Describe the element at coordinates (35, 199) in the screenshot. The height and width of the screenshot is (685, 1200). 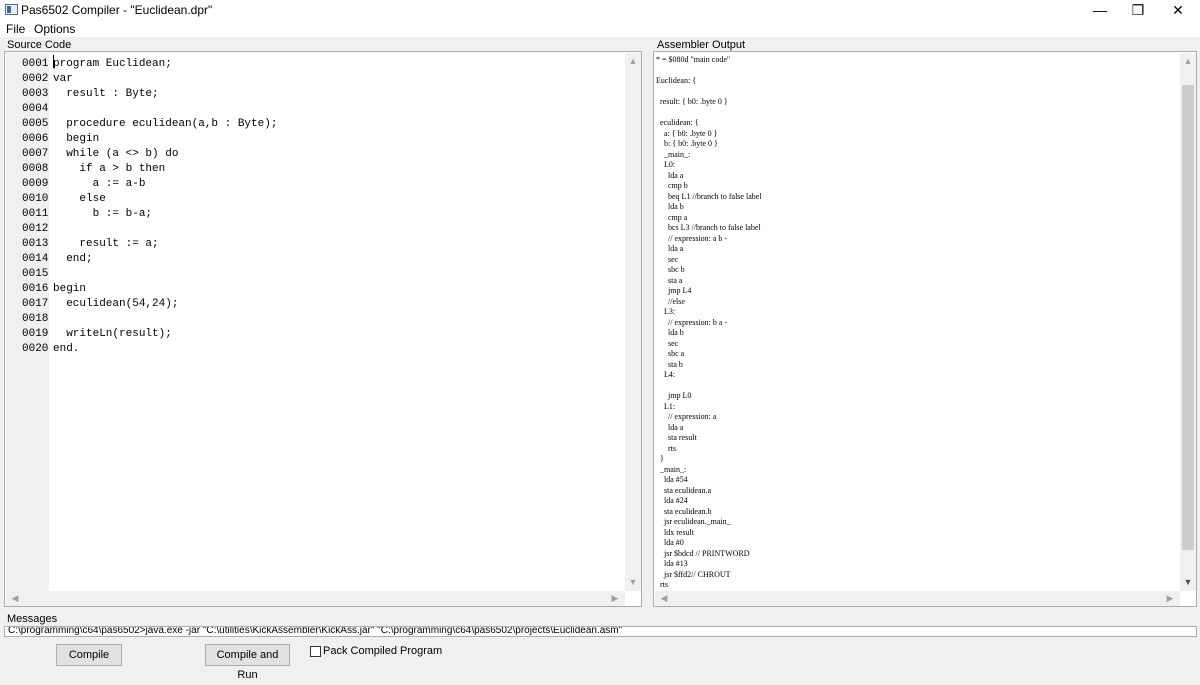
I see `line-number: 0010` at that location.